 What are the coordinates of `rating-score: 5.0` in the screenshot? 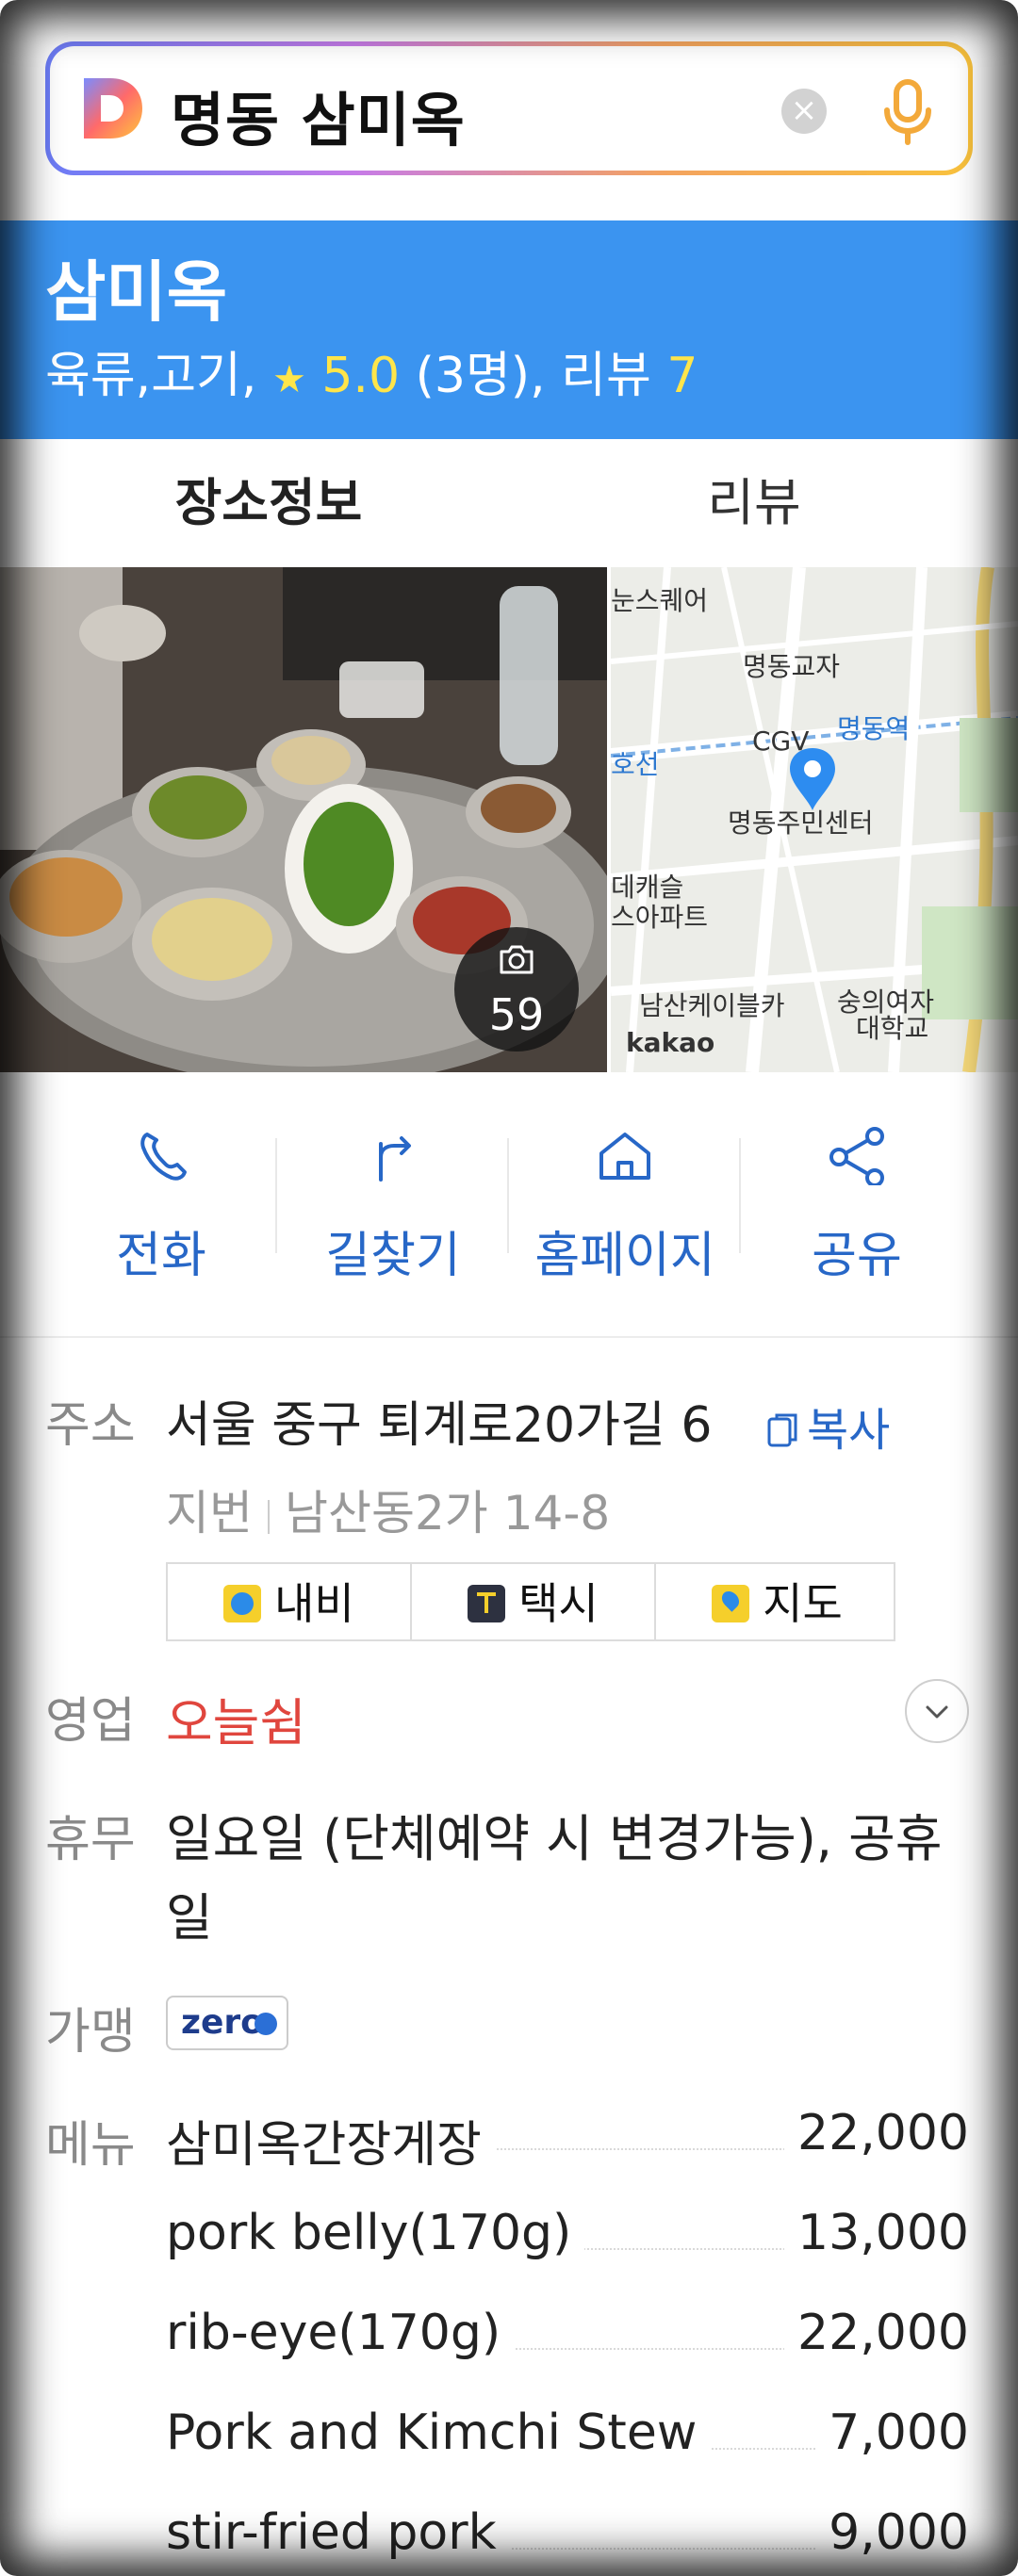 It's located at (361, 376).